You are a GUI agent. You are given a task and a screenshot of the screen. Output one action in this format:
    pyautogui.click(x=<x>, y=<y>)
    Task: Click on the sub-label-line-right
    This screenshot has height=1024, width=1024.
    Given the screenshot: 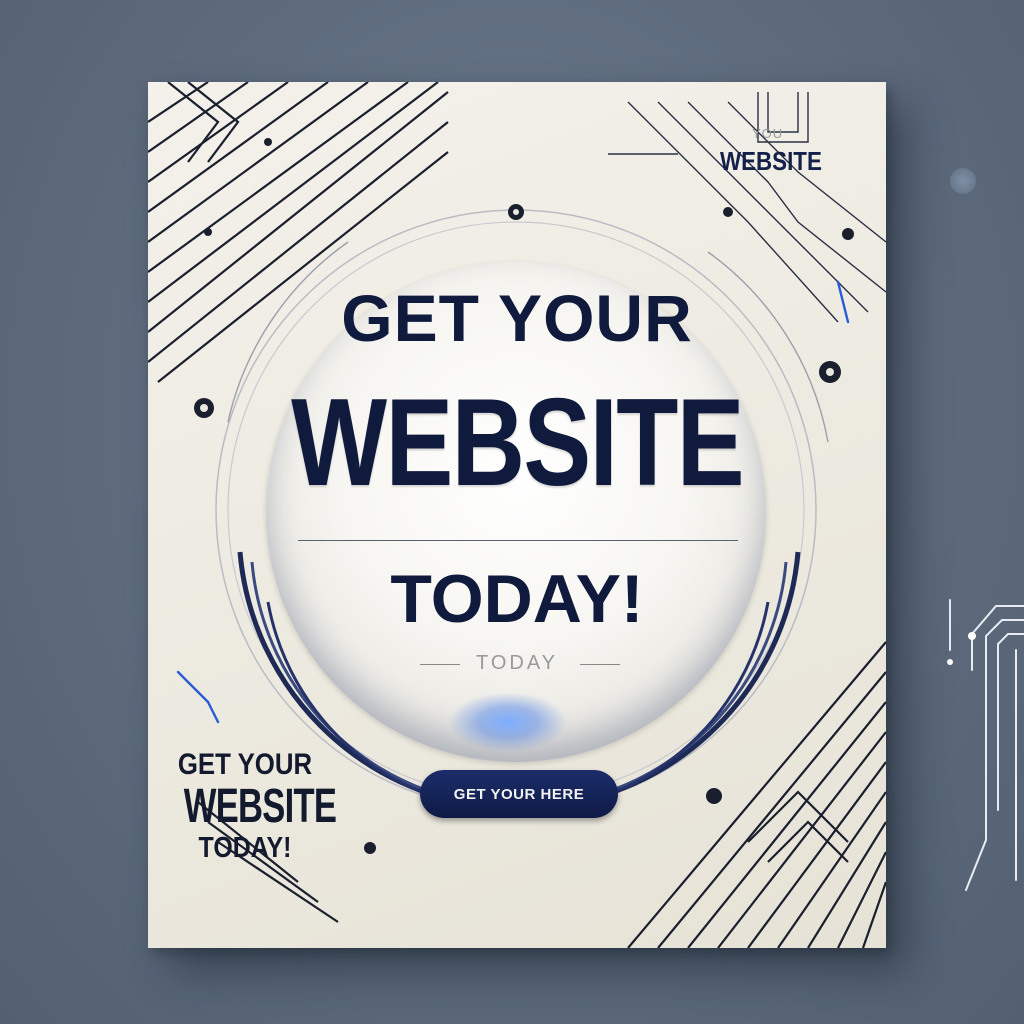 What is the action you would take?
    pyautogui.click(x=600, y=664)
    